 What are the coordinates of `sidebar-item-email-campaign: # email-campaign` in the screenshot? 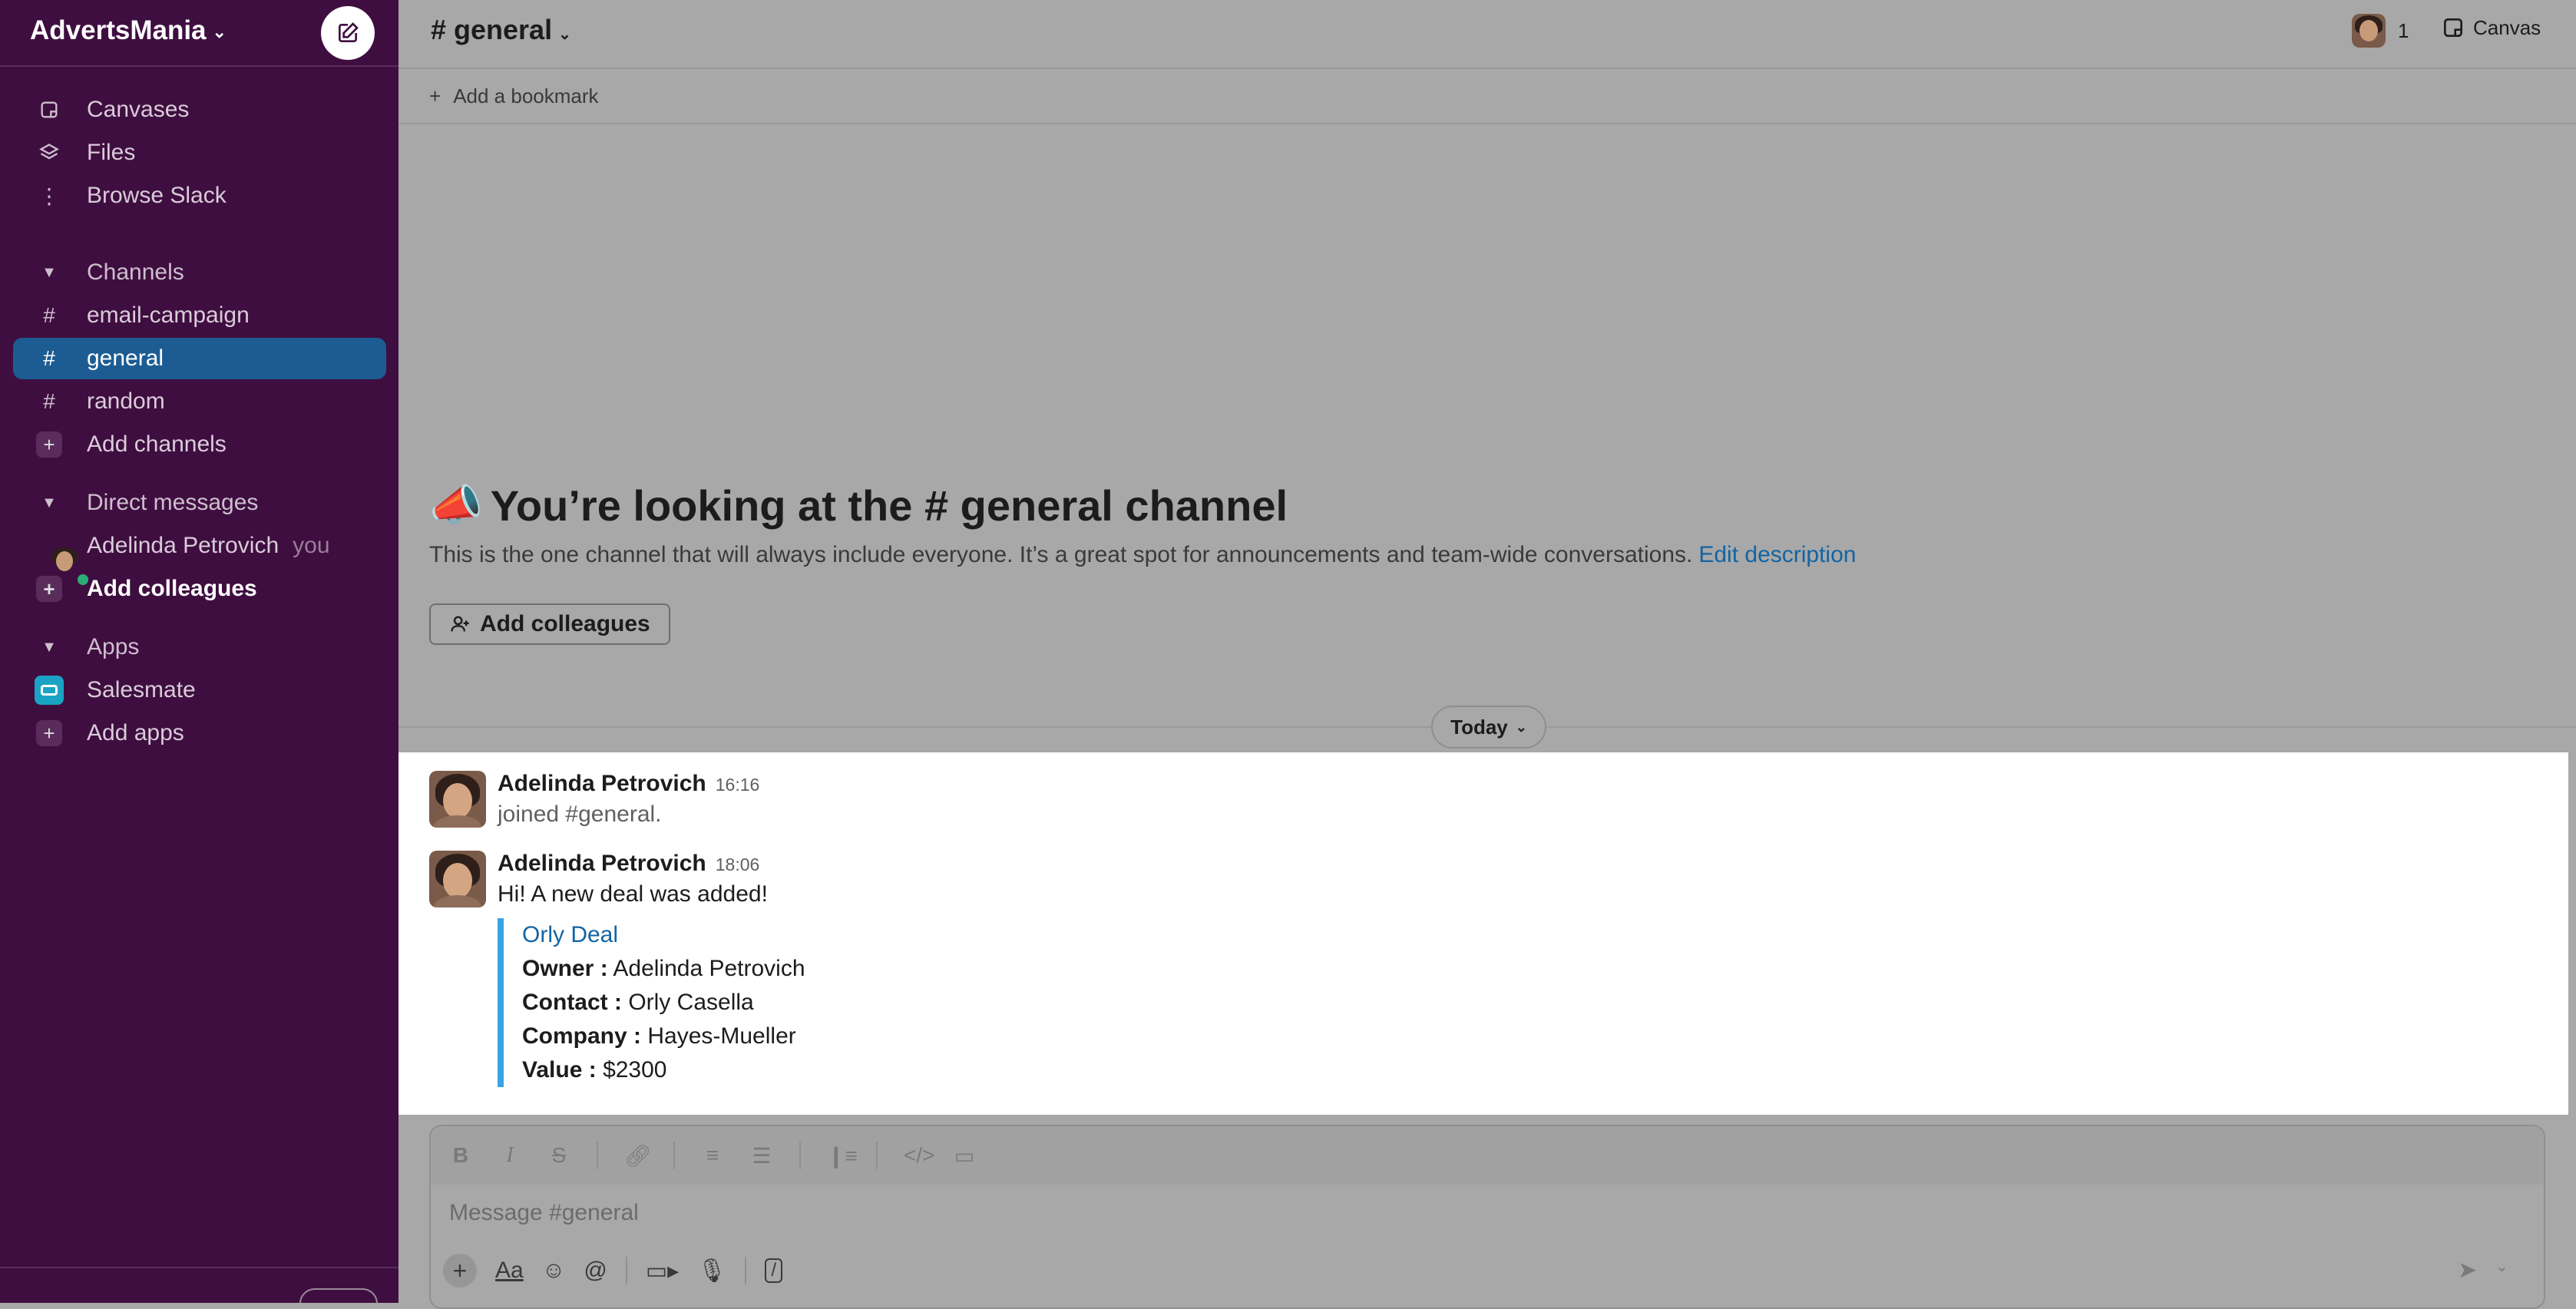 It's located at (199, 315).